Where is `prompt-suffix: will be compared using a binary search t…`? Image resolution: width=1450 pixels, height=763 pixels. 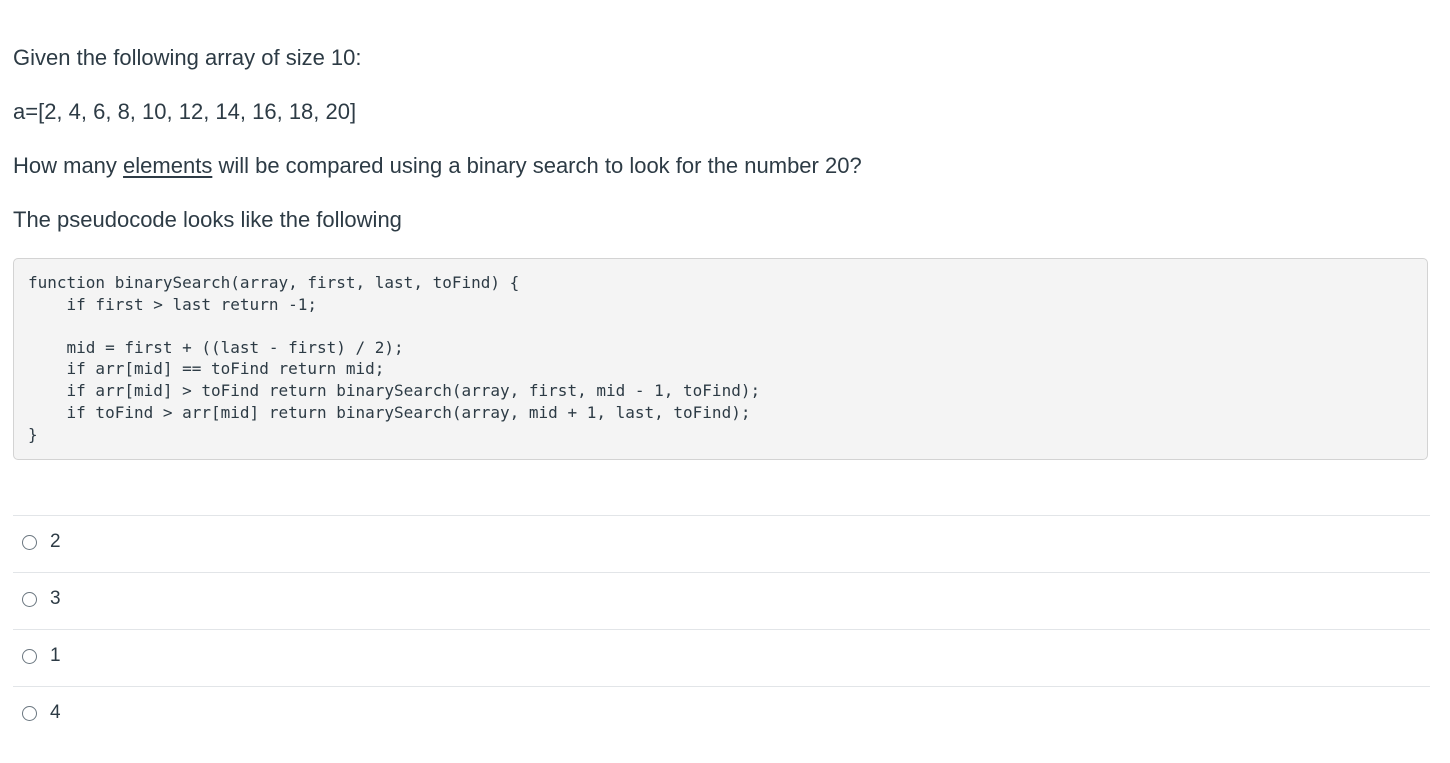
prompt-suffix: will be compared using a binary search t… is located at coordinates (537, 165).